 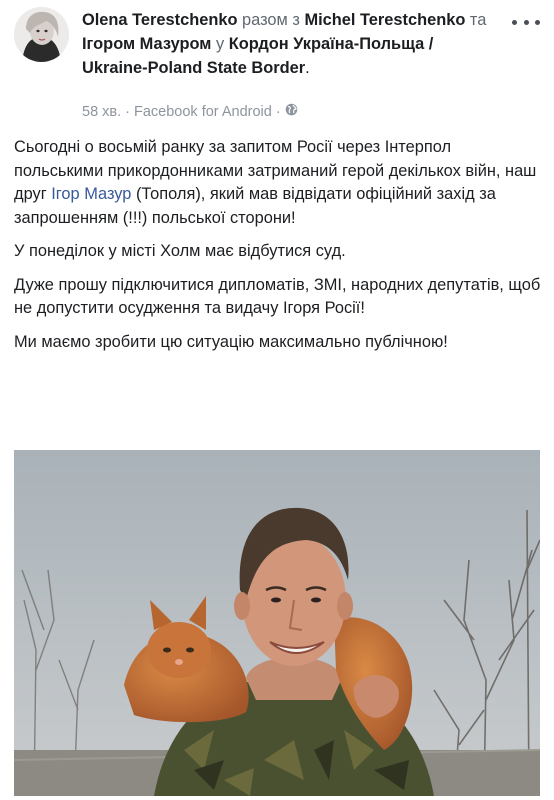 What do you see at coordinates (146, 44) in the screenshot?
I see `tagged-person-2: Ігором Мазуром` at bounding box center [146, 44].